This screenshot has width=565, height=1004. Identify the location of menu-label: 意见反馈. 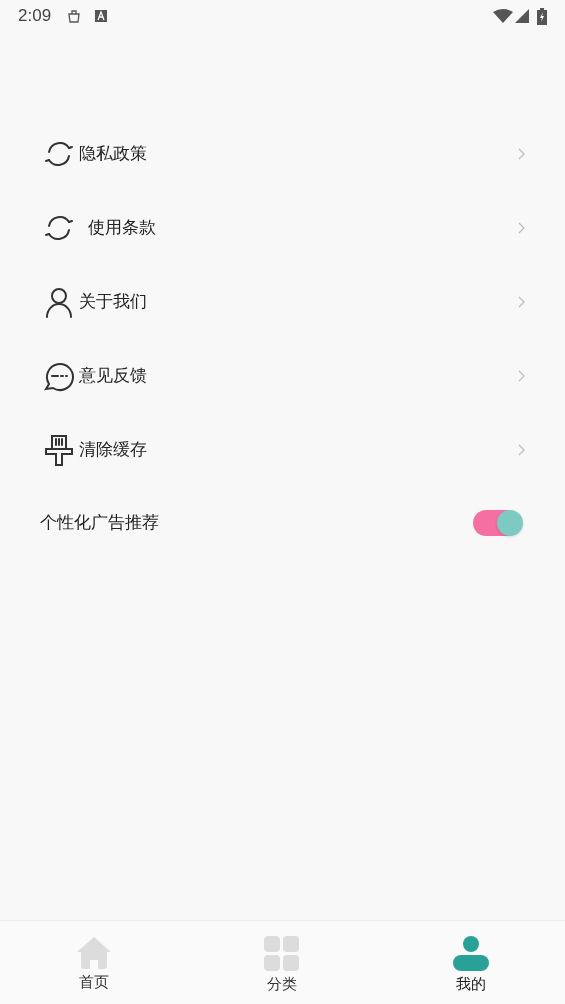
(113, 376).